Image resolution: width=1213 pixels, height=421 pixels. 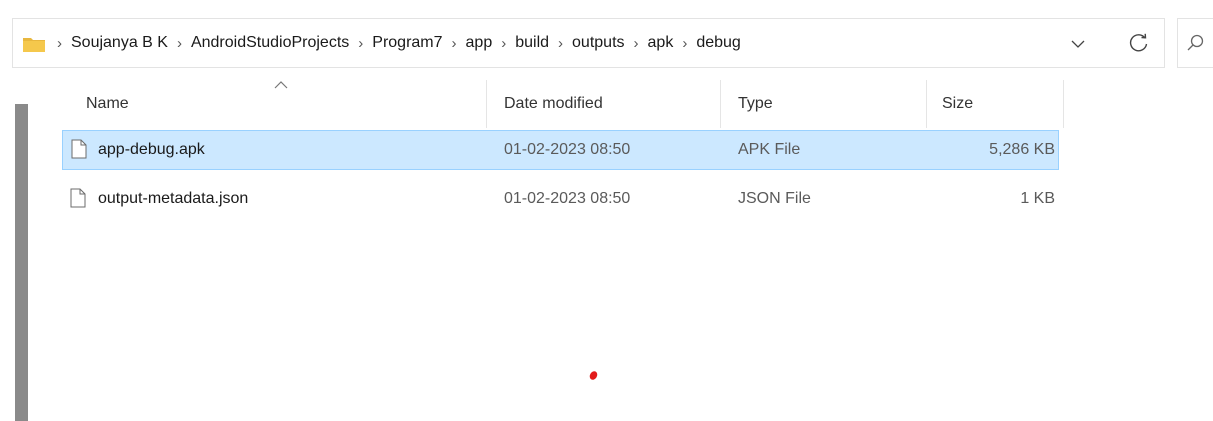 I want to click on column-header-type: Type, so click(x=755, y=104).